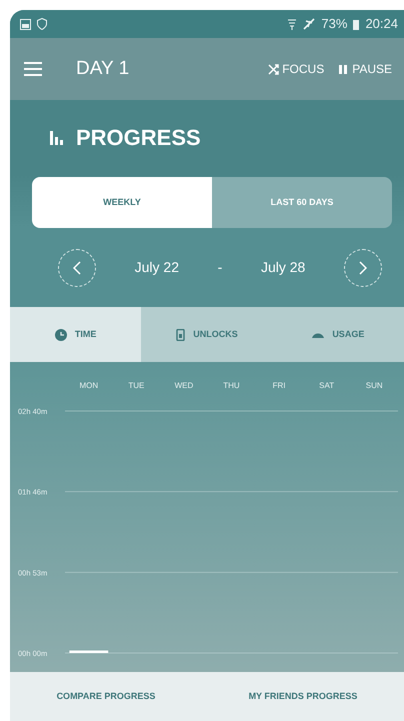  What do you see at coordinates (25, 24) in the screenshot?
I see `image-icon` at bounding box center [25, 24].